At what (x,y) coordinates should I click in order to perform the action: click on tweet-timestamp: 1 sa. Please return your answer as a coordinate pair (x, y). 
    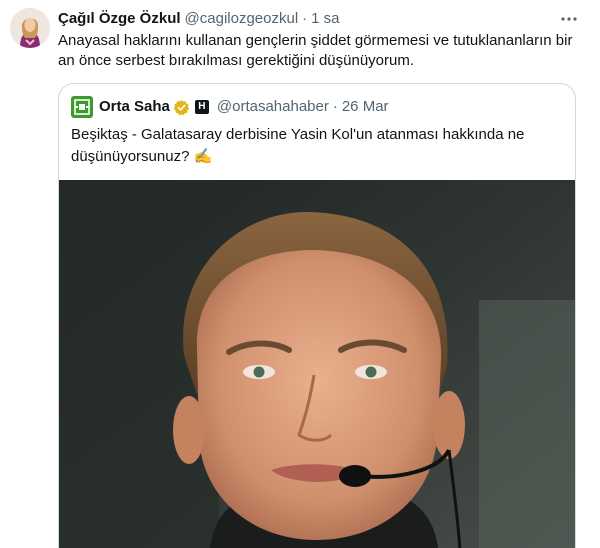
    Looking at the image, I should click on (325, 19).